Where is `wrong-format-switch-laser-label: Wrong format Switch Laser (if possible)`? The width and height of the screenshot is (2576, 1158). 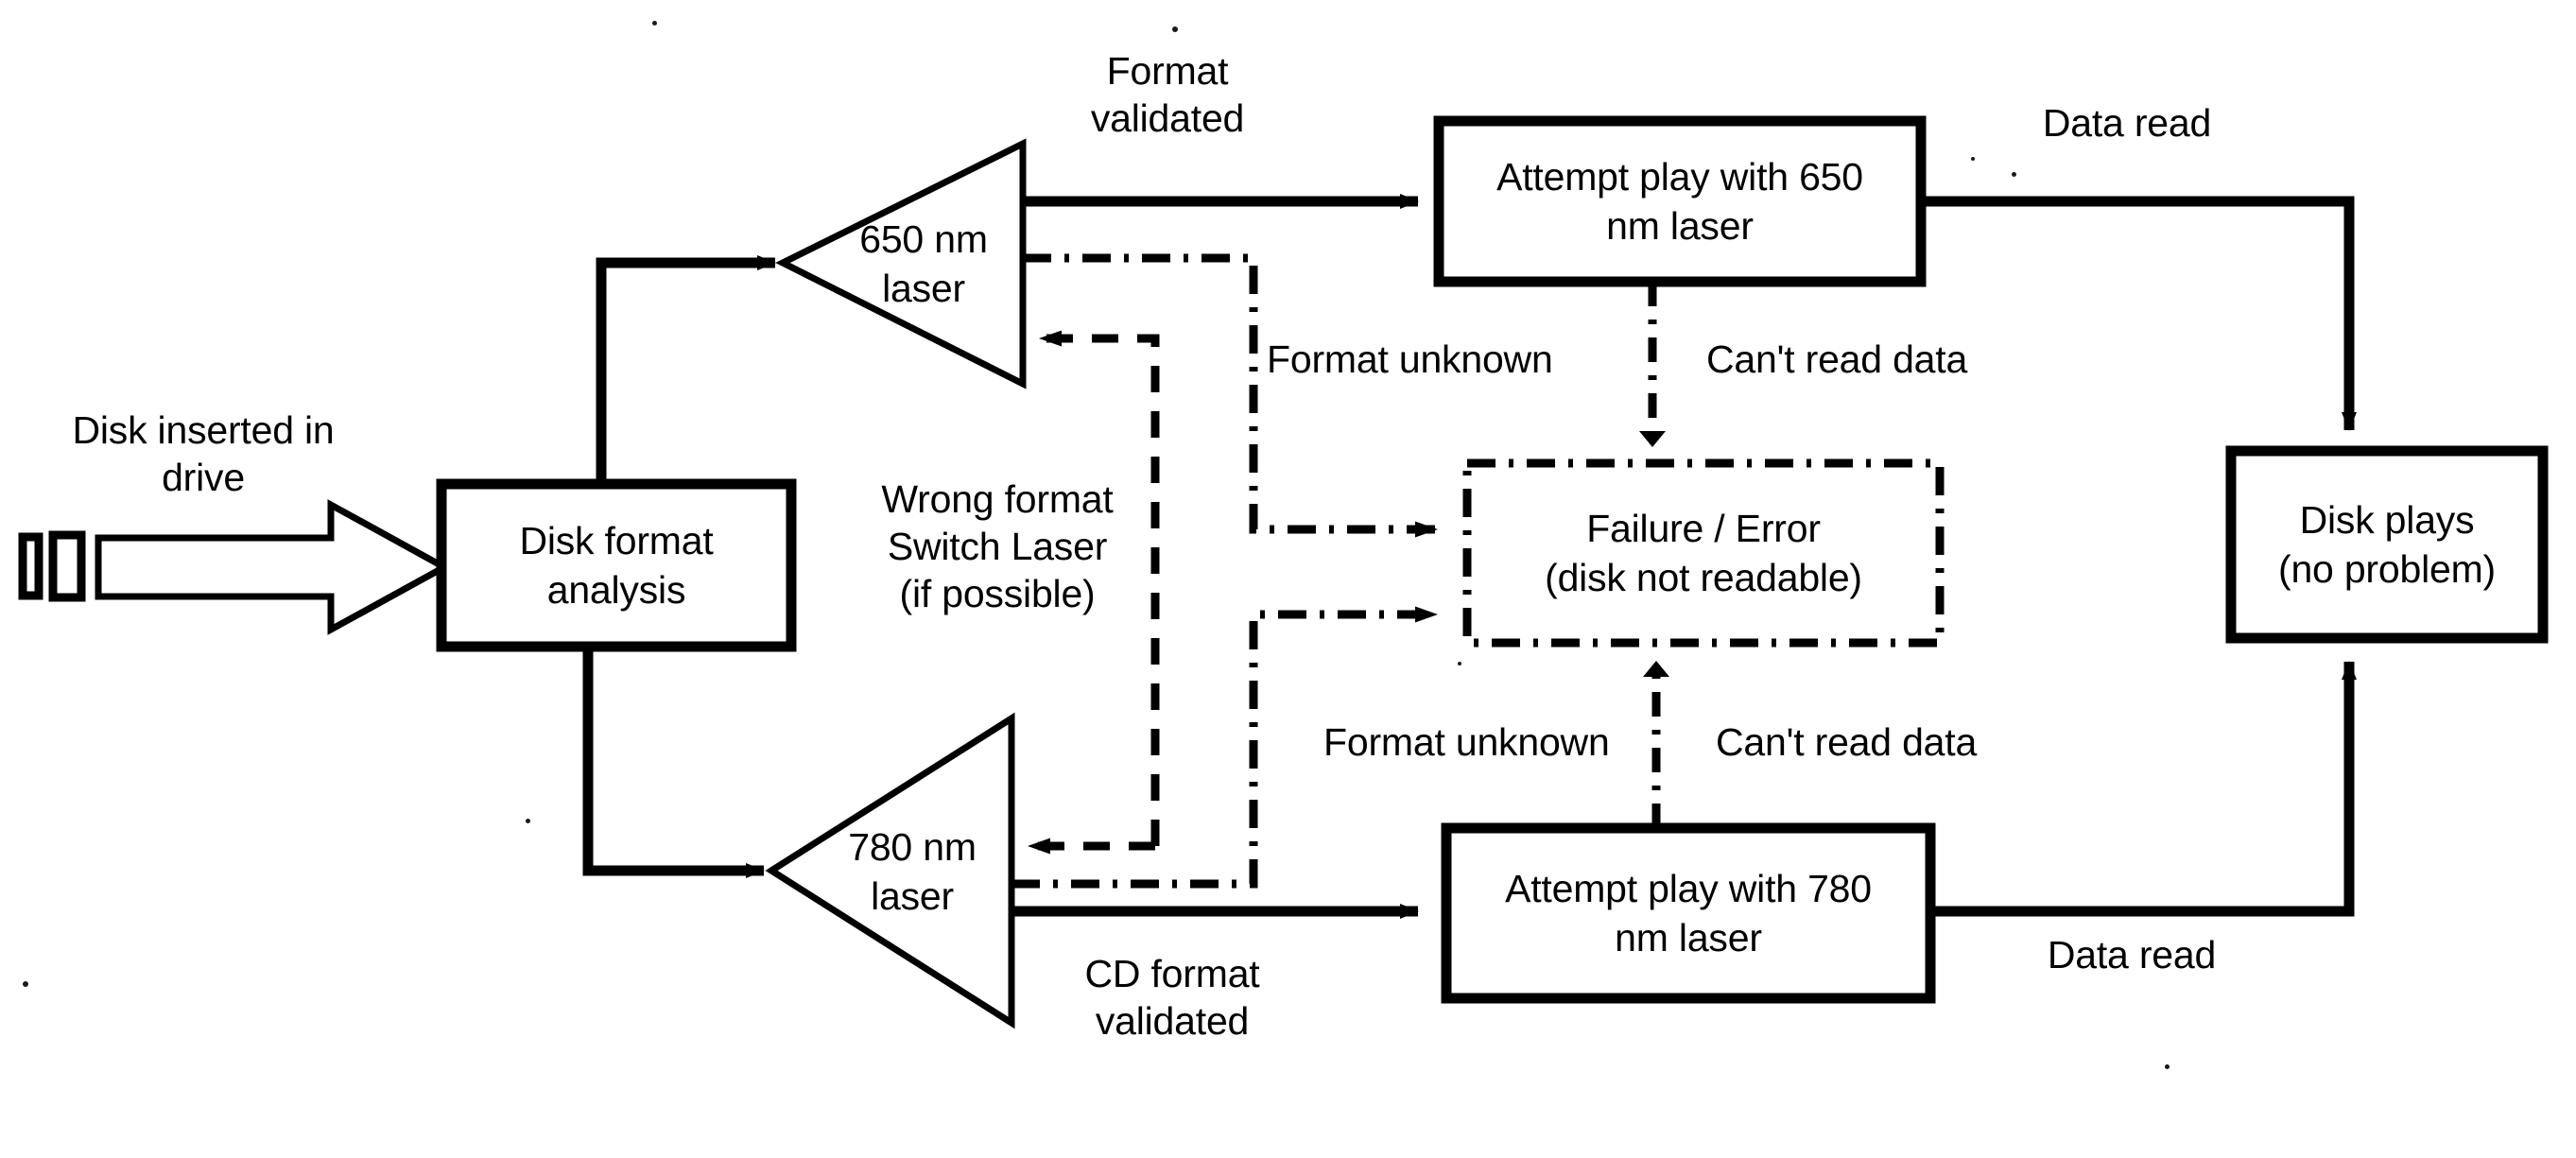
wrong-format-switch-laser-label: Wrong format Switch Laser (if possible) is located at coordinates (997, 546).